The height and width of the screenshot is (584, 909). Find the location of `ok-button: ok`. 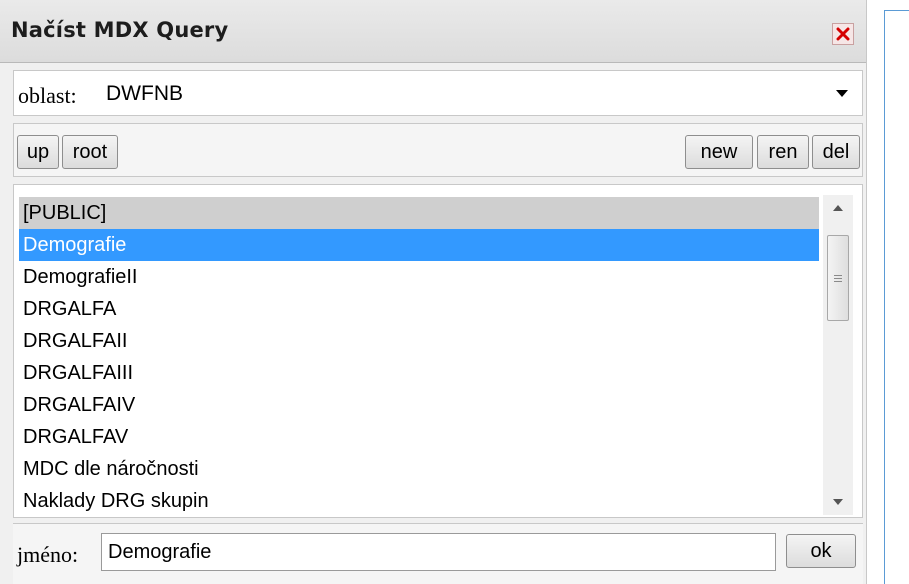

ok-button: ok is located at coordinates (821, 551).